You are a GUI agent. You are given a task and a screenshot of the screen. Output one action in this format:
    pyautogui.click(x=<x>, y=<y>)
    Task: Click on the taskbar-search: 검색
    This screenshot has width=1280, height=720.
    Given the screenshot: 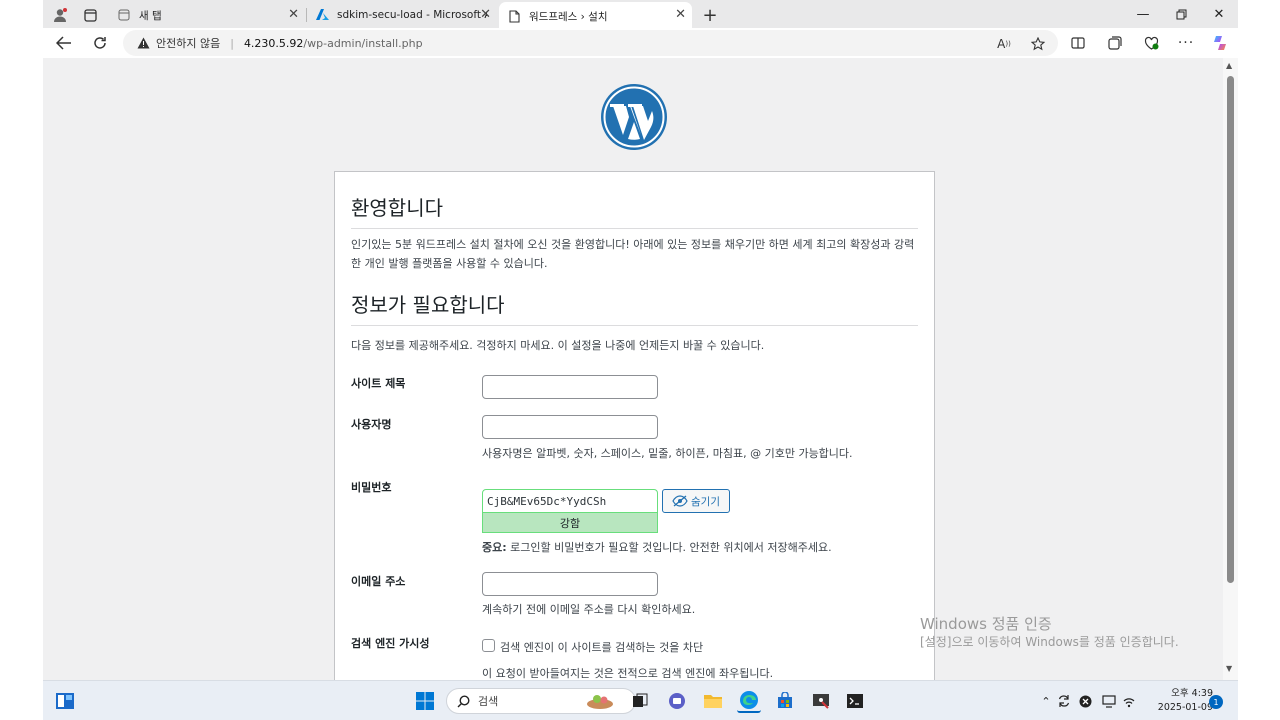 What is the action you would take?
    pyautogui.click(x=541, y=701)
    